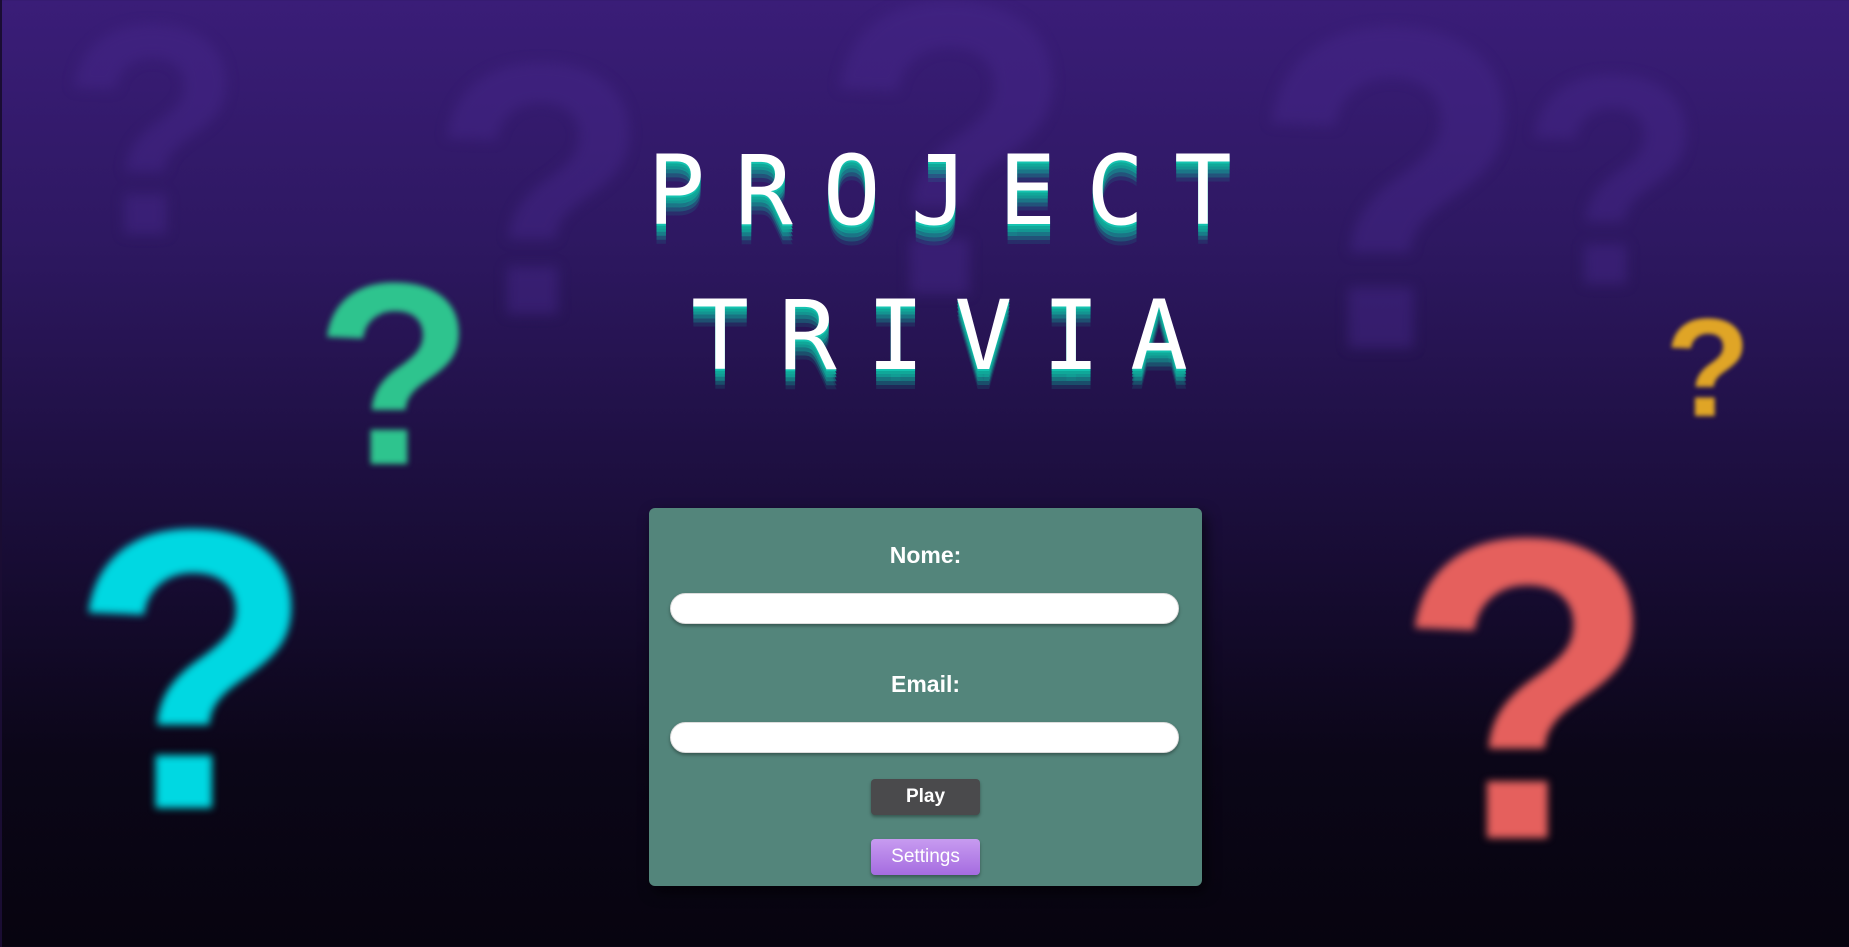 Image resolution: width=1849 pixels, height=947 pixels. I want to click on email-label: Email:, so click(925, 684).